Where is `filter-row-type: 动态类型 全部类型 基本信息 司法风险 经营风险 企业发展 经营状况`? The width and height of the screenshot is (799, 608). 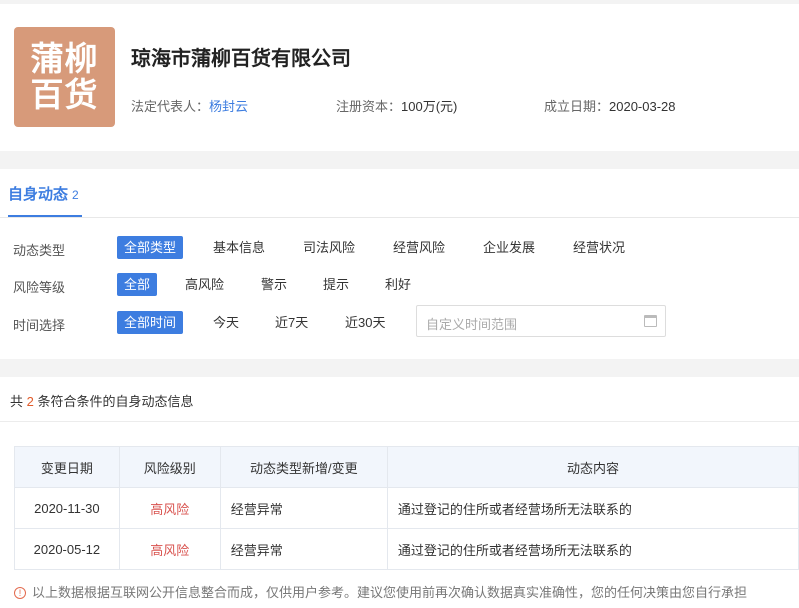 filter-row-type: 动态类型 全部类型 基本信息 司法风险 经营风险 企业发展 经营状况 is located at coordinates (399, 248).